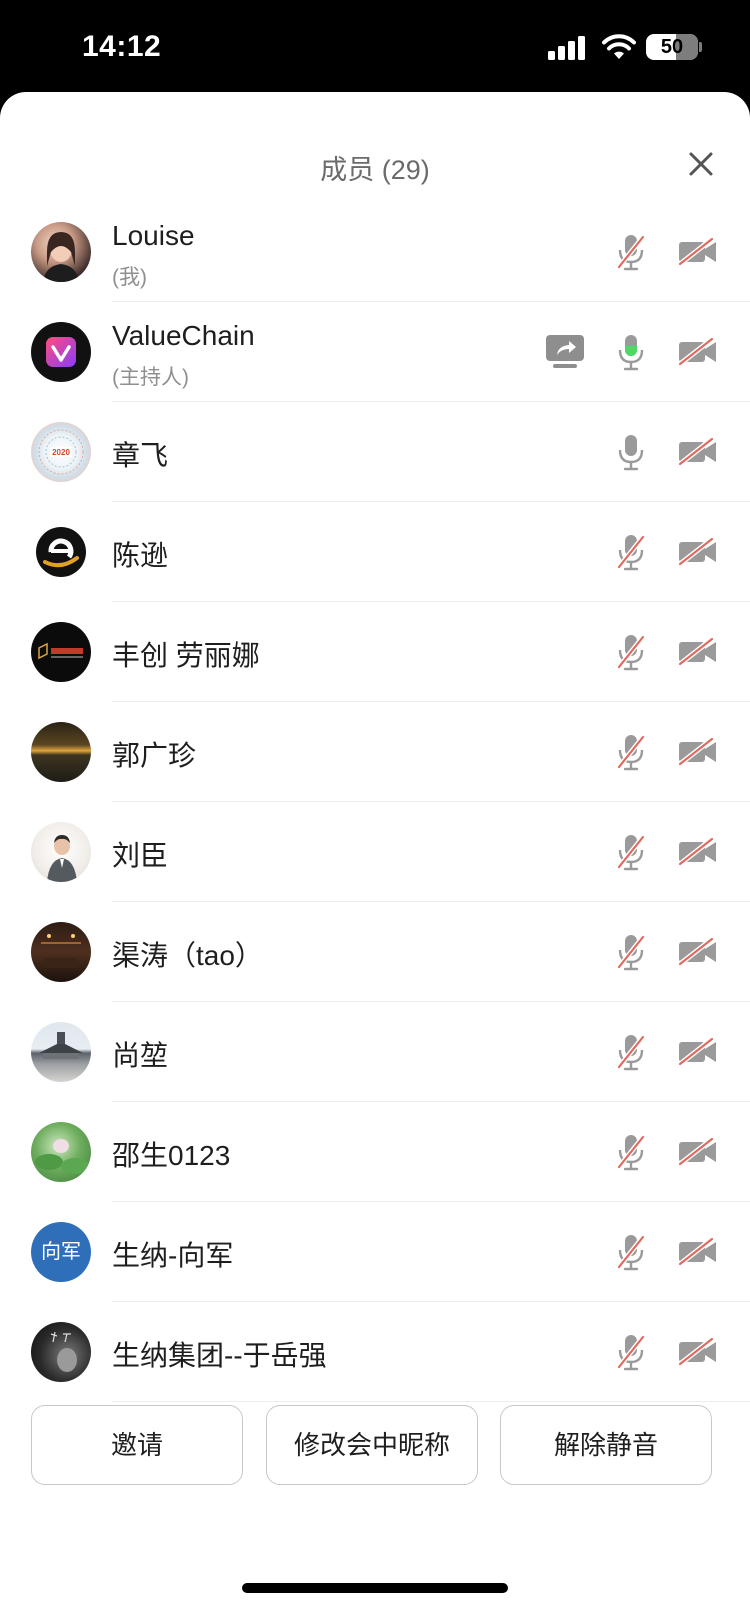  I want to click on member-name: 章飞, so click(140, 455).